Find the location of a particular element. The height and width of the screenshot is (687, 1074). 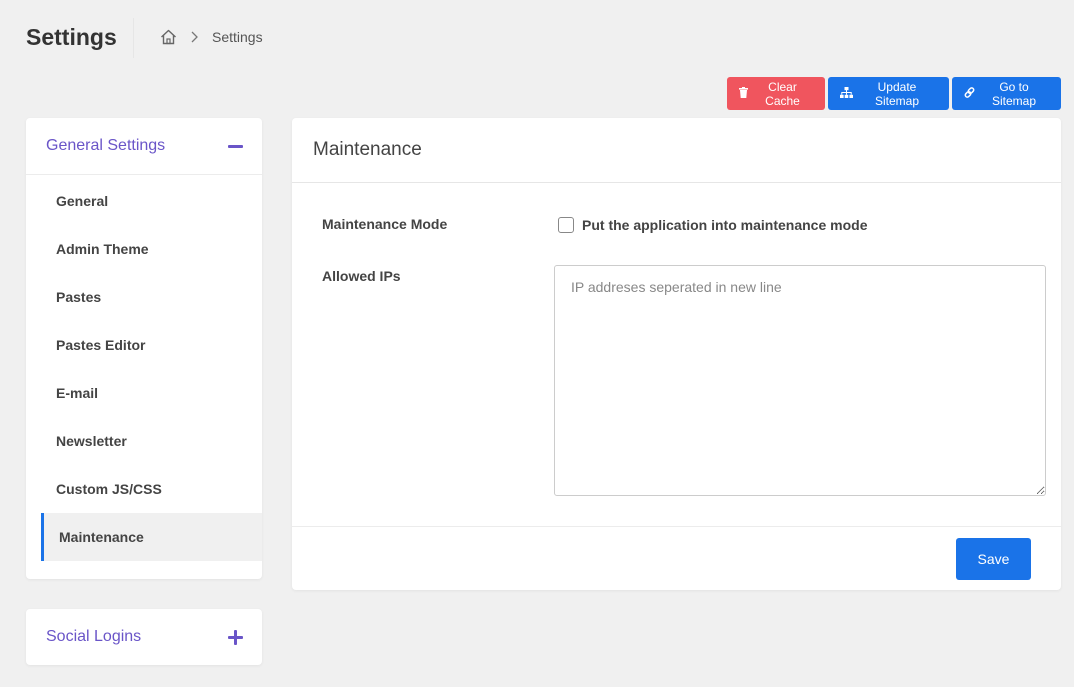

toolbar: Clear Cache Update Sitemap Go to Sitemap is located at coordinates (894, 93).